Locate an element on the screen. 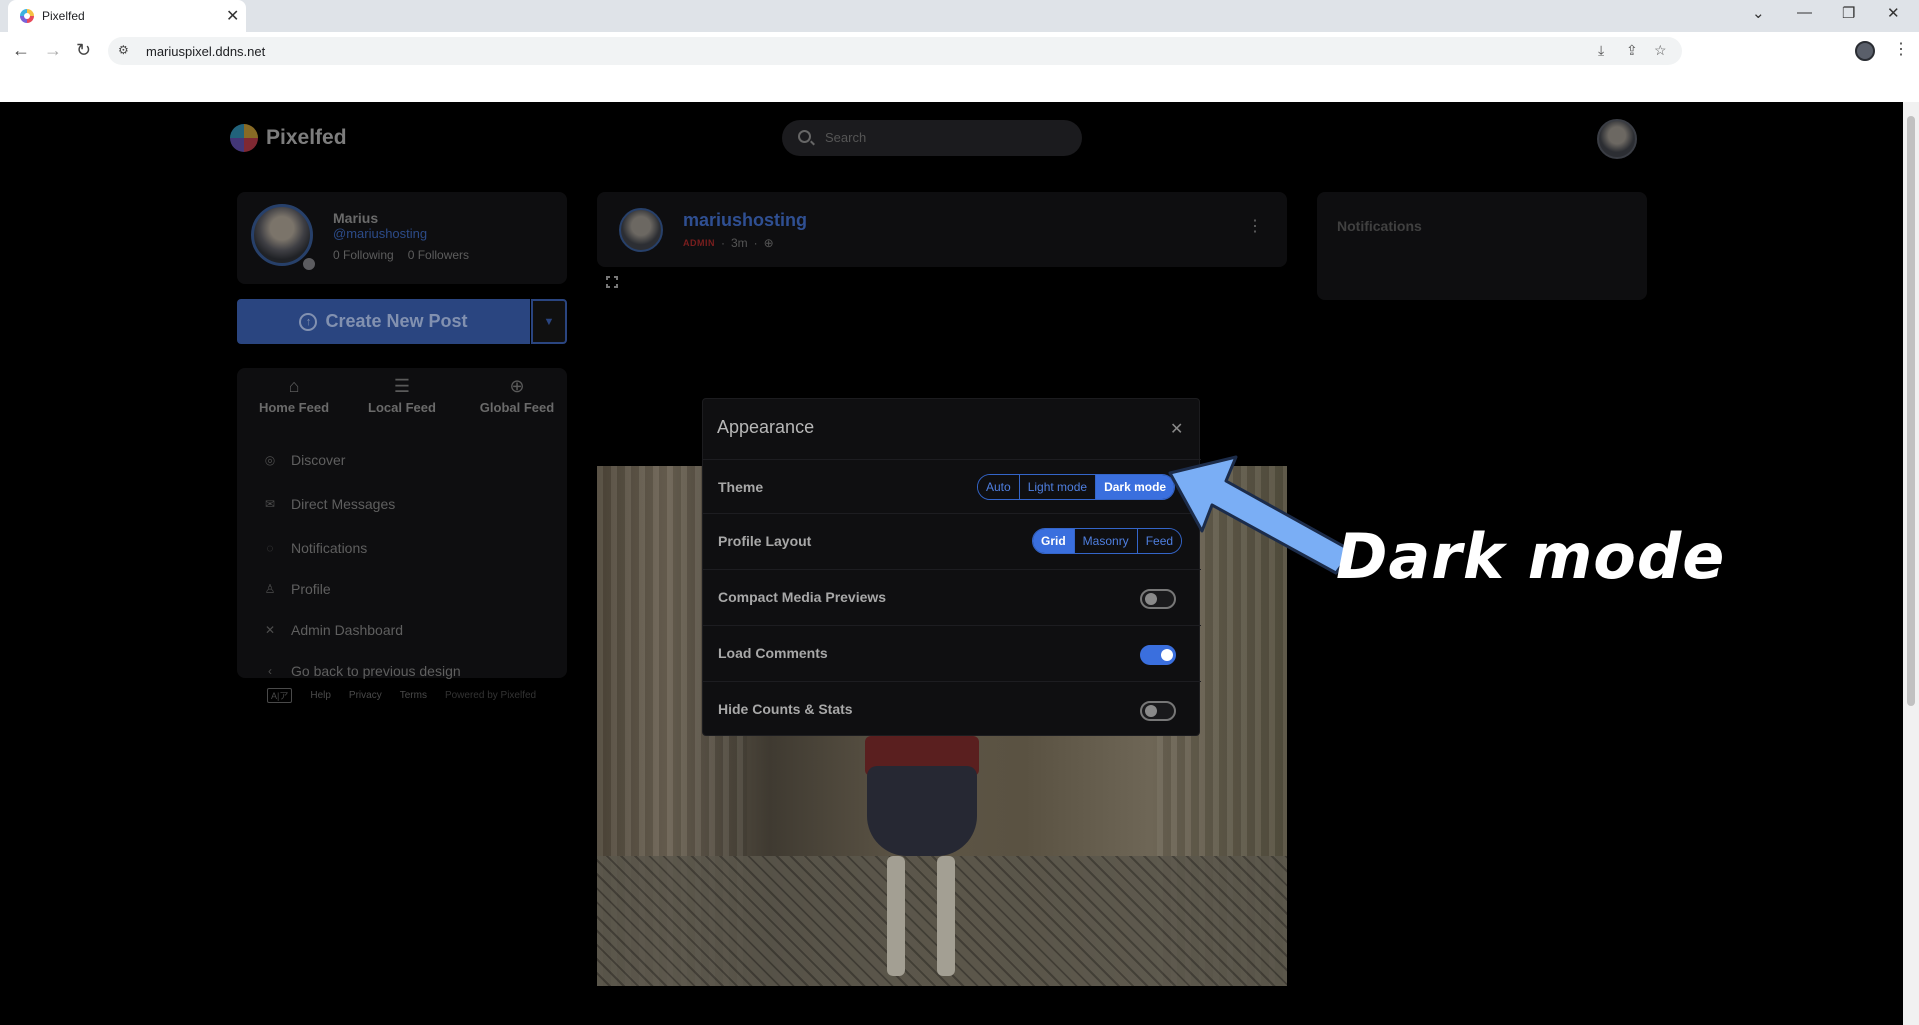 The image size is (1919, 1025). post-header: mariushosting ADMIN · 3m · ⊕ ⋮ is located at coordinates (942, 229).